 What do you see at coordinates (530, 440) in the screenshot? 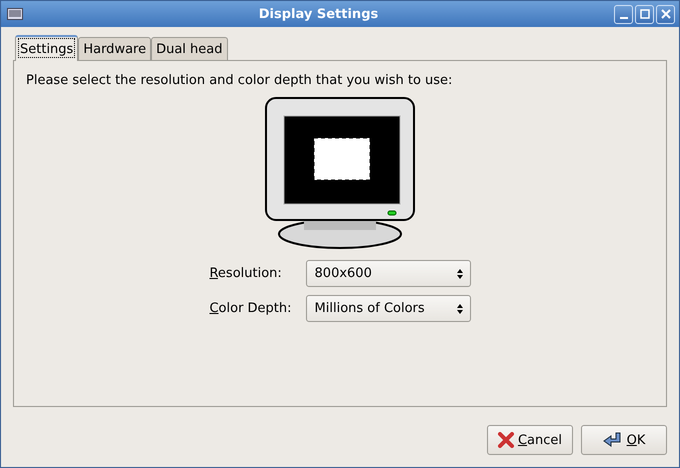
I see `cancel-button: Cancel` at bounding box center [530, 440].